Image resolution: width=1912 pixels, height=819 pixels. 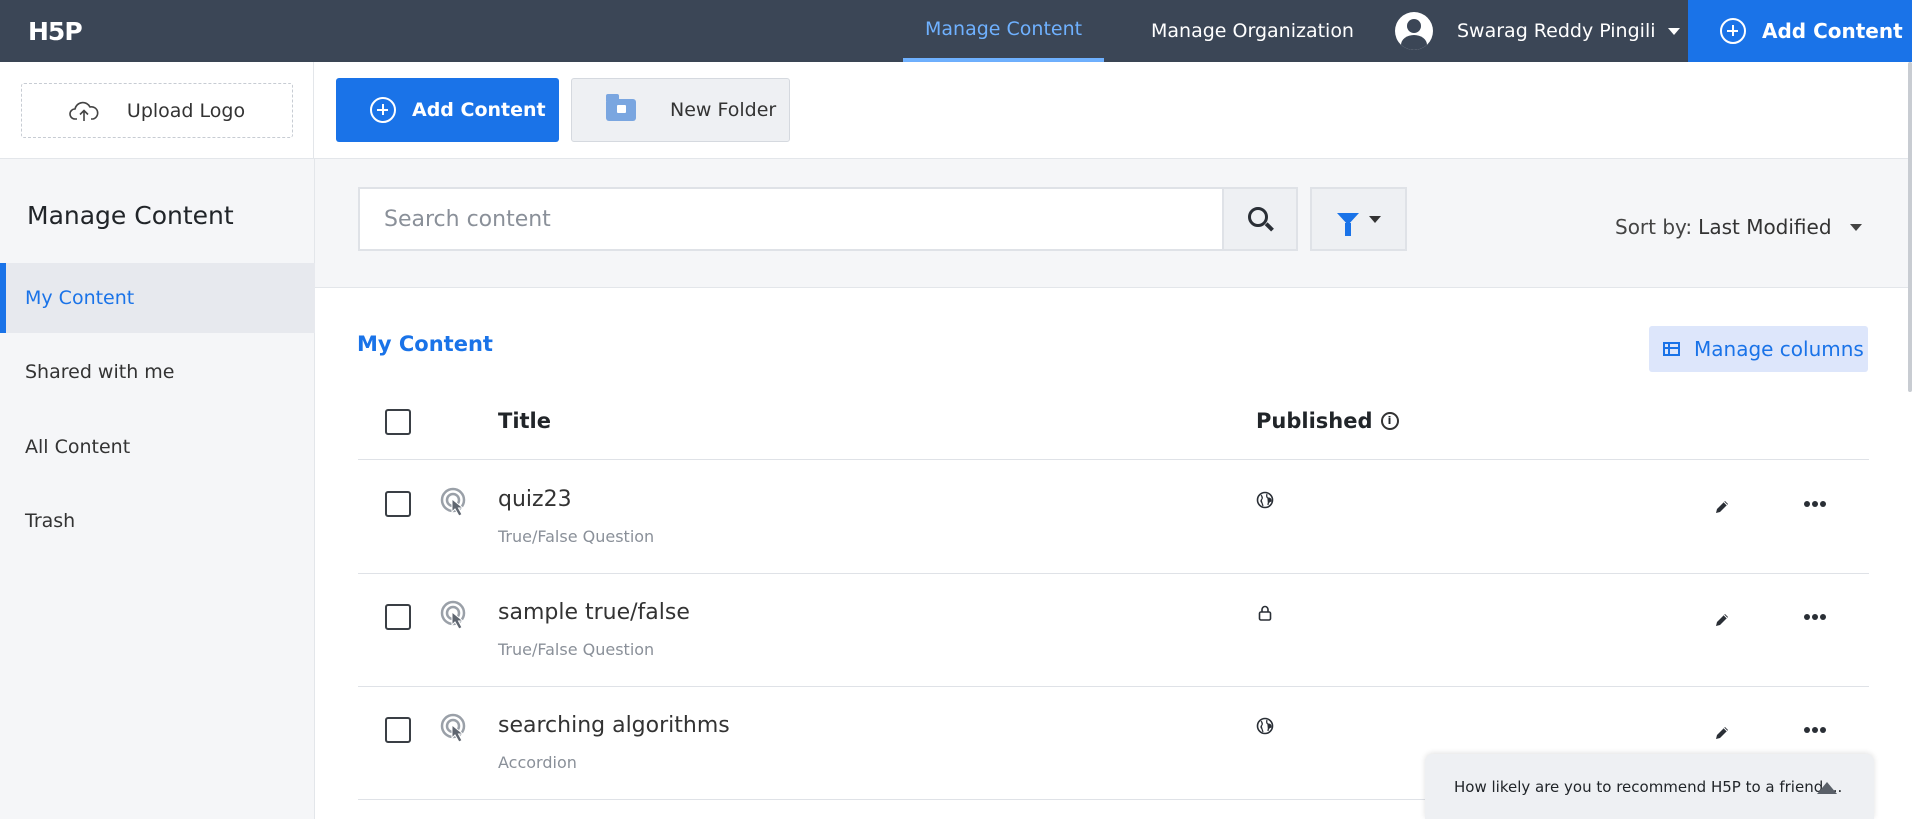 I want to click on sort-dropdown: Sort by: Last Modified, so click(x=1738, y=227).